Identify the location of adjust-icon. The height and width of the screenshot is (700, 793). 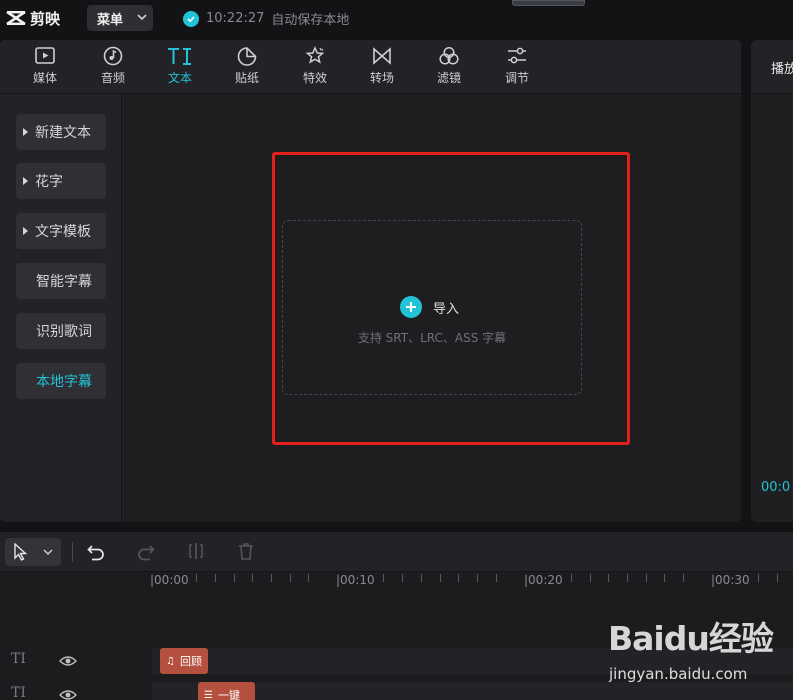
(517, 55).